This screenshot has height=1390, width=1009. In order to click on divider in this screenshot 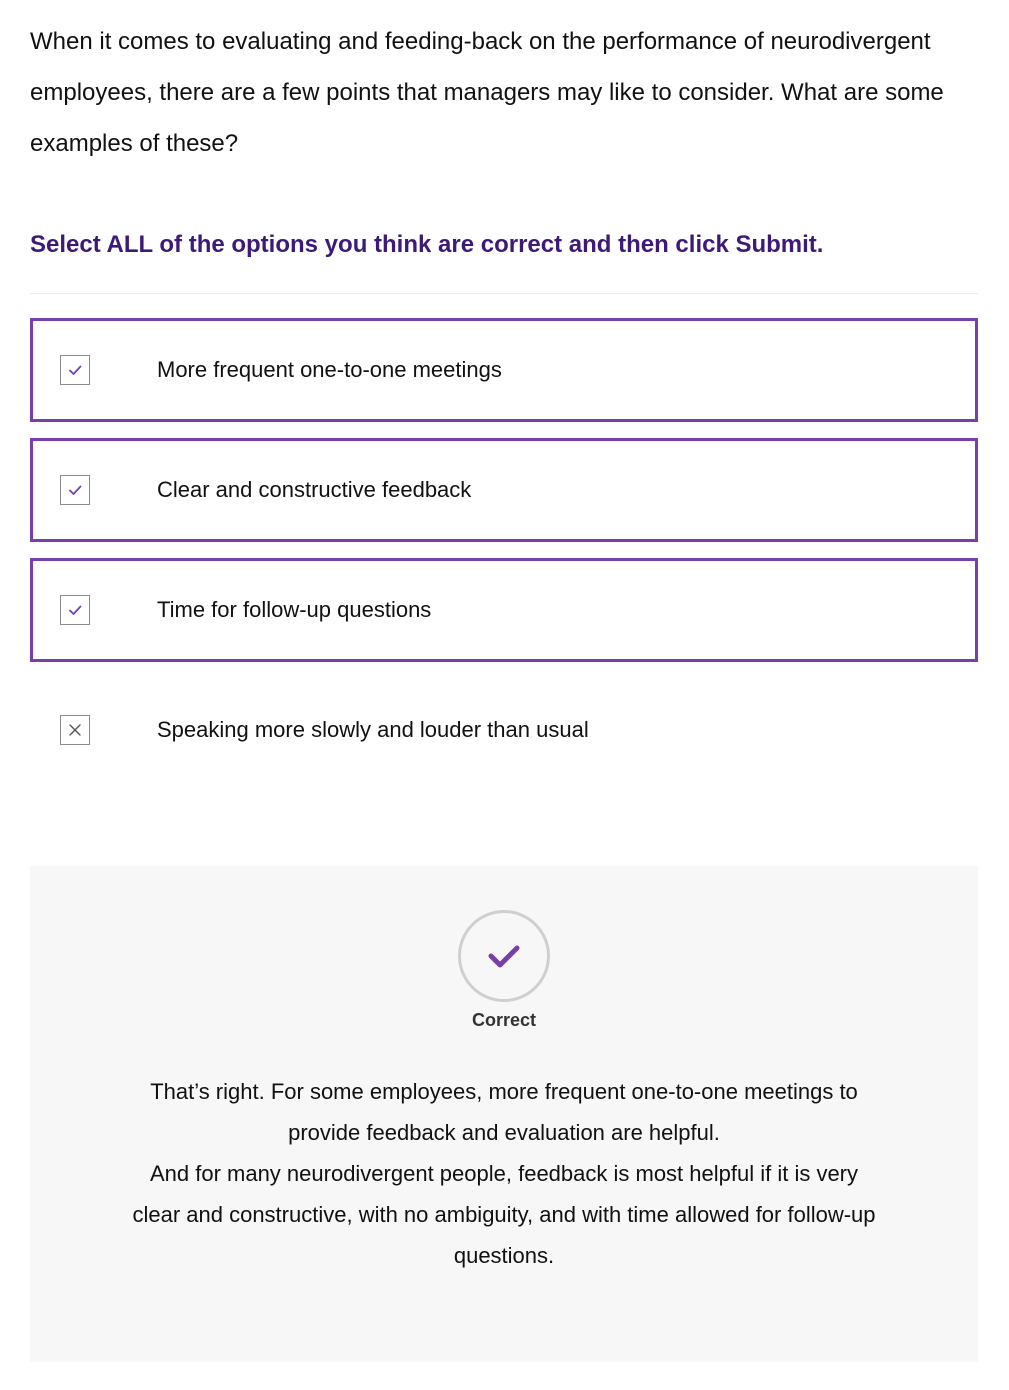, I will do `click(504, 293)`.